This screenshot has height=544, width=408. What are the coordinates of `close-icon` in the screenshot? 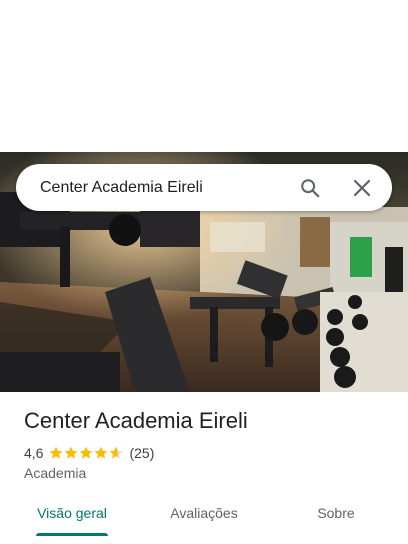 It's located at (362, 188).